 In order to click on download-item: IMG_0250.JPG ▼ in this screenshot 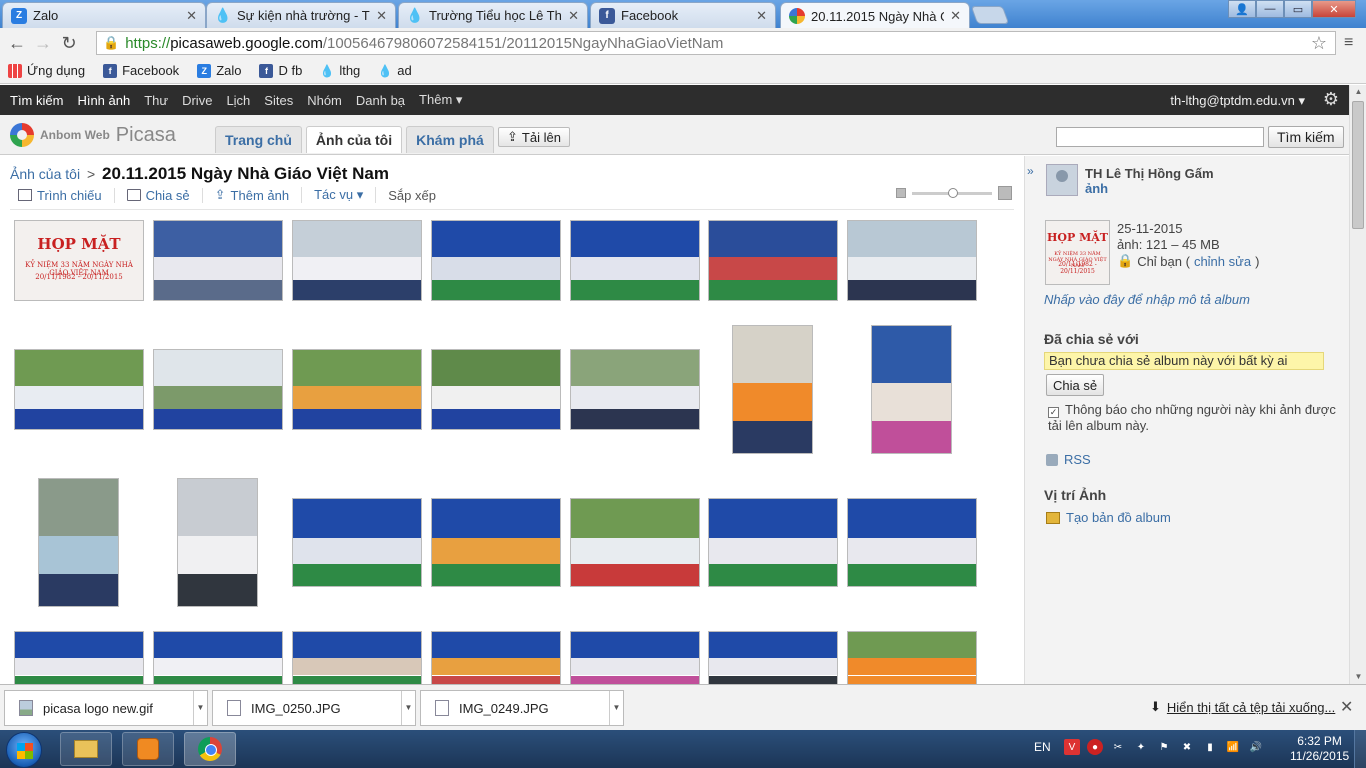, I will do `click(314, 708)`.